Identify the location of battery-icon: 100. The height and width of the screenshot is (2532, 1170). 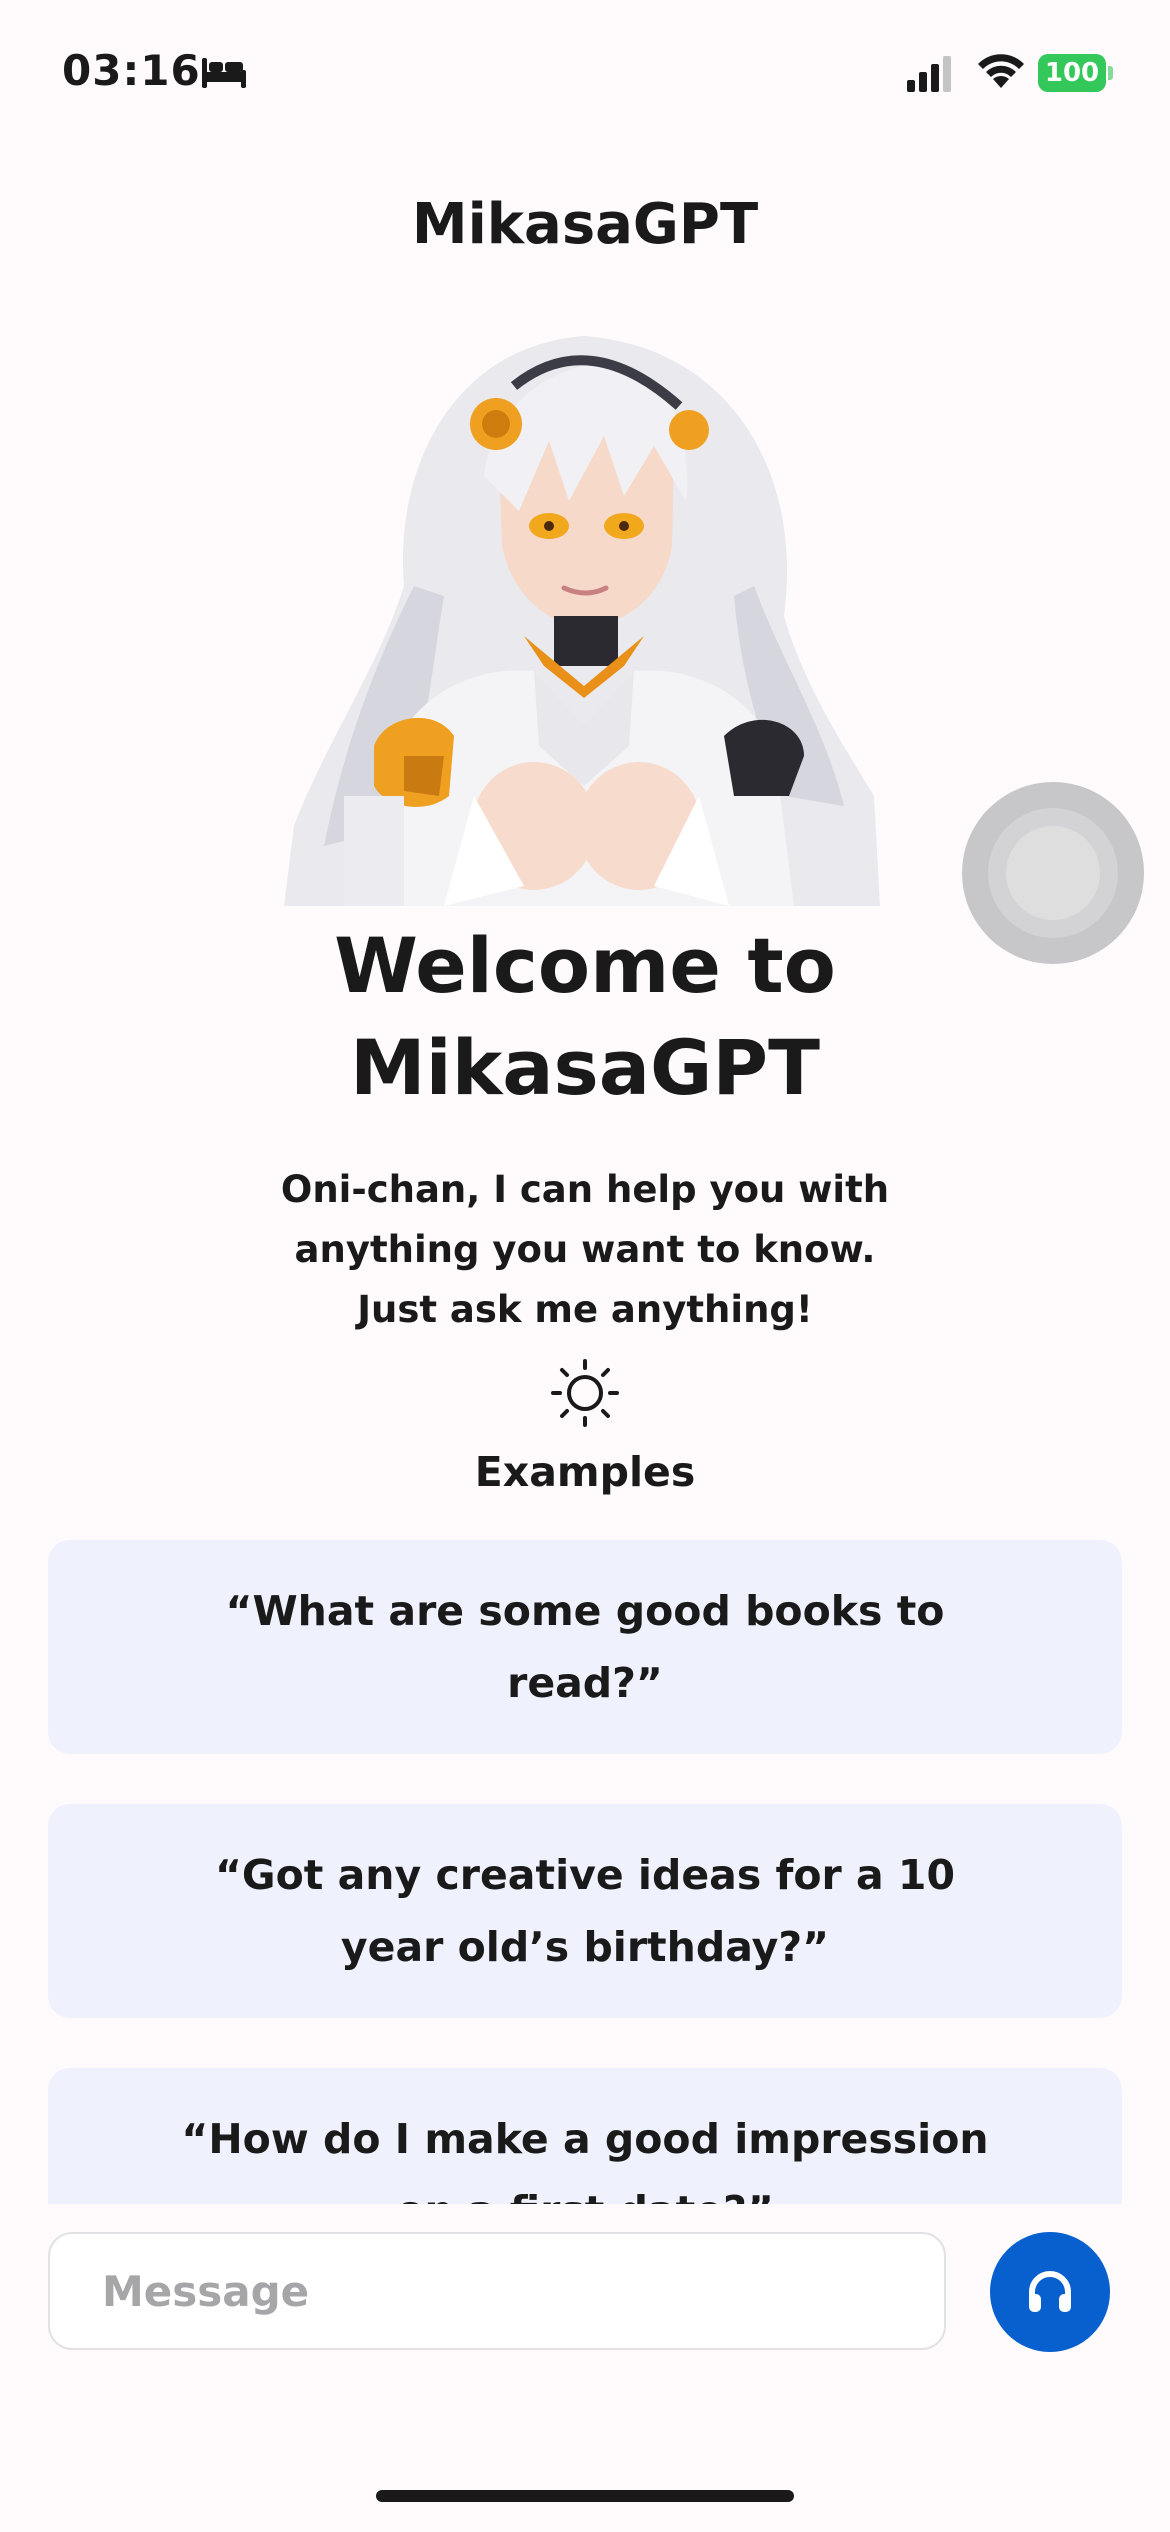
(1075, 73).